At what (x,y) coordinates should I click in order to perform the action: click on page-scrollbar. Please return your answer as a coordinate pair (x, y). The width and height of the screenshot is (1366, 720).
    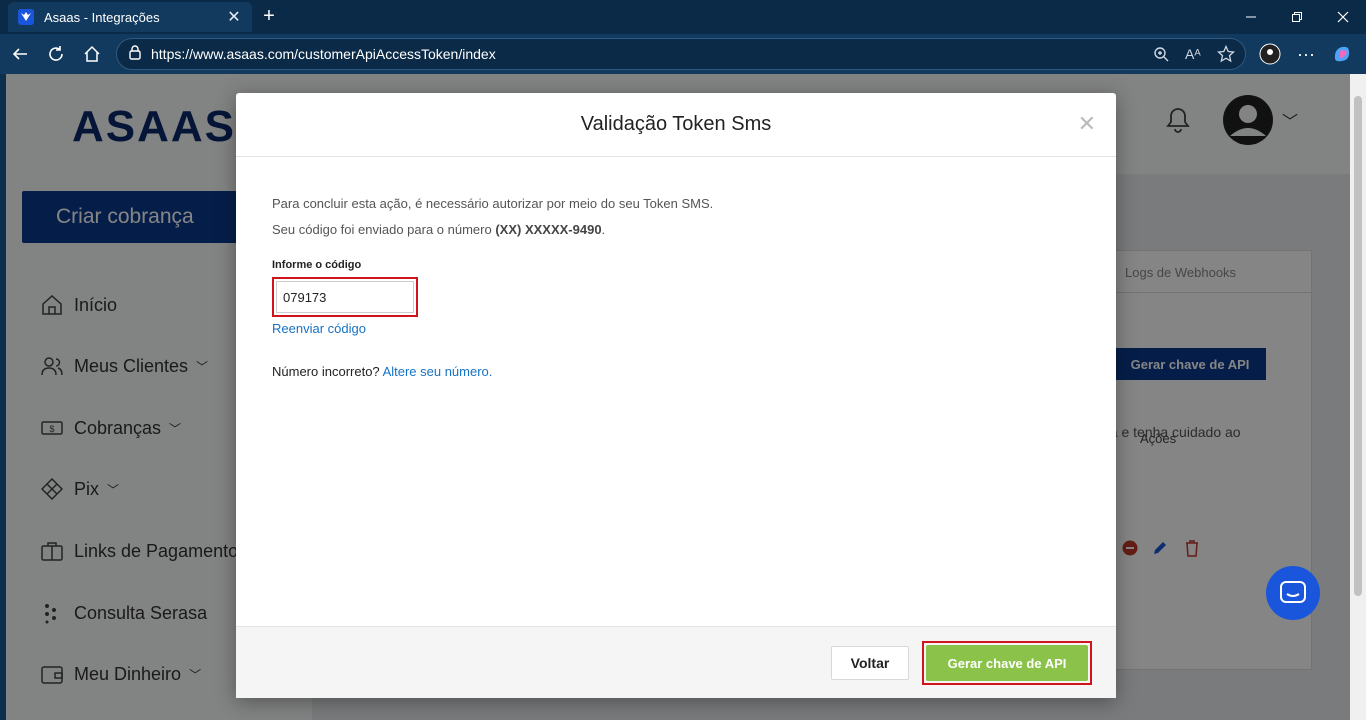
    Looking at the image, I should click on (1358, 397).